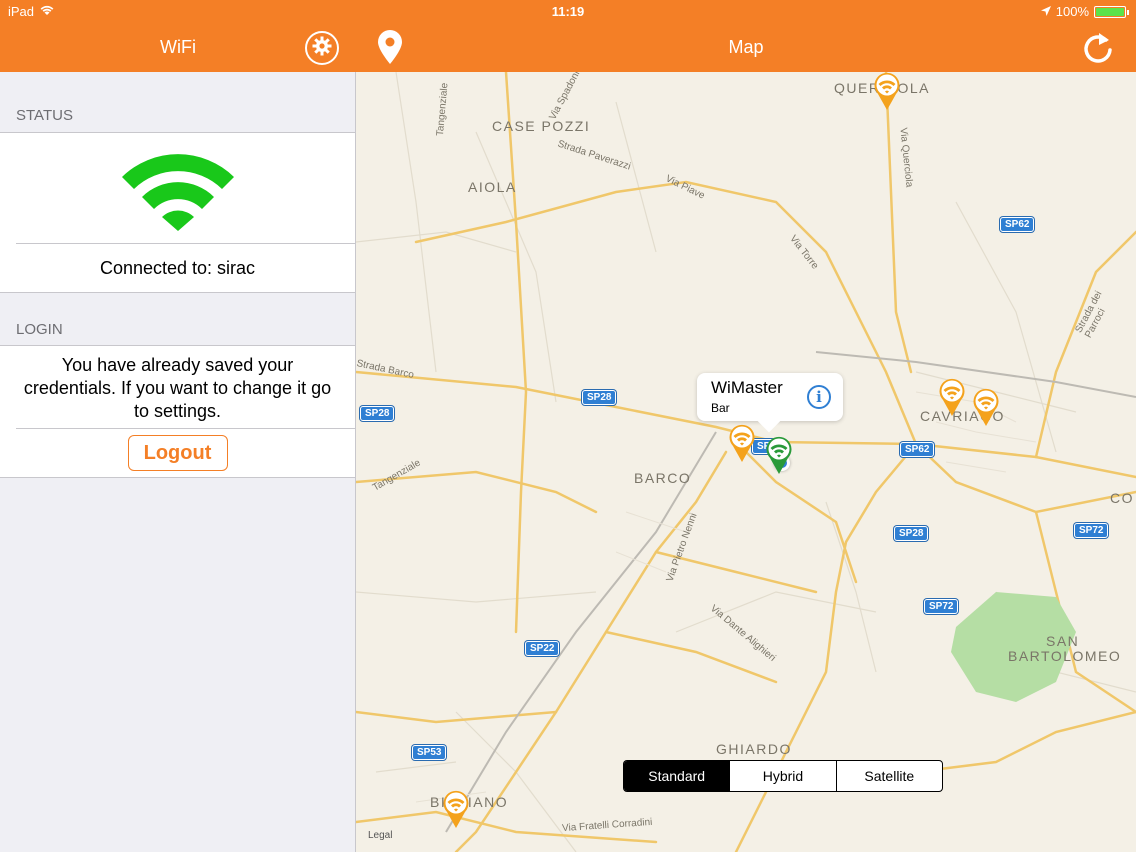 The image size is (1136, 852). What do you see at coordinates (1065, 656) in the screenshot?
I see `place-label: Bartolomeo` at bounding box center [1065, 656].